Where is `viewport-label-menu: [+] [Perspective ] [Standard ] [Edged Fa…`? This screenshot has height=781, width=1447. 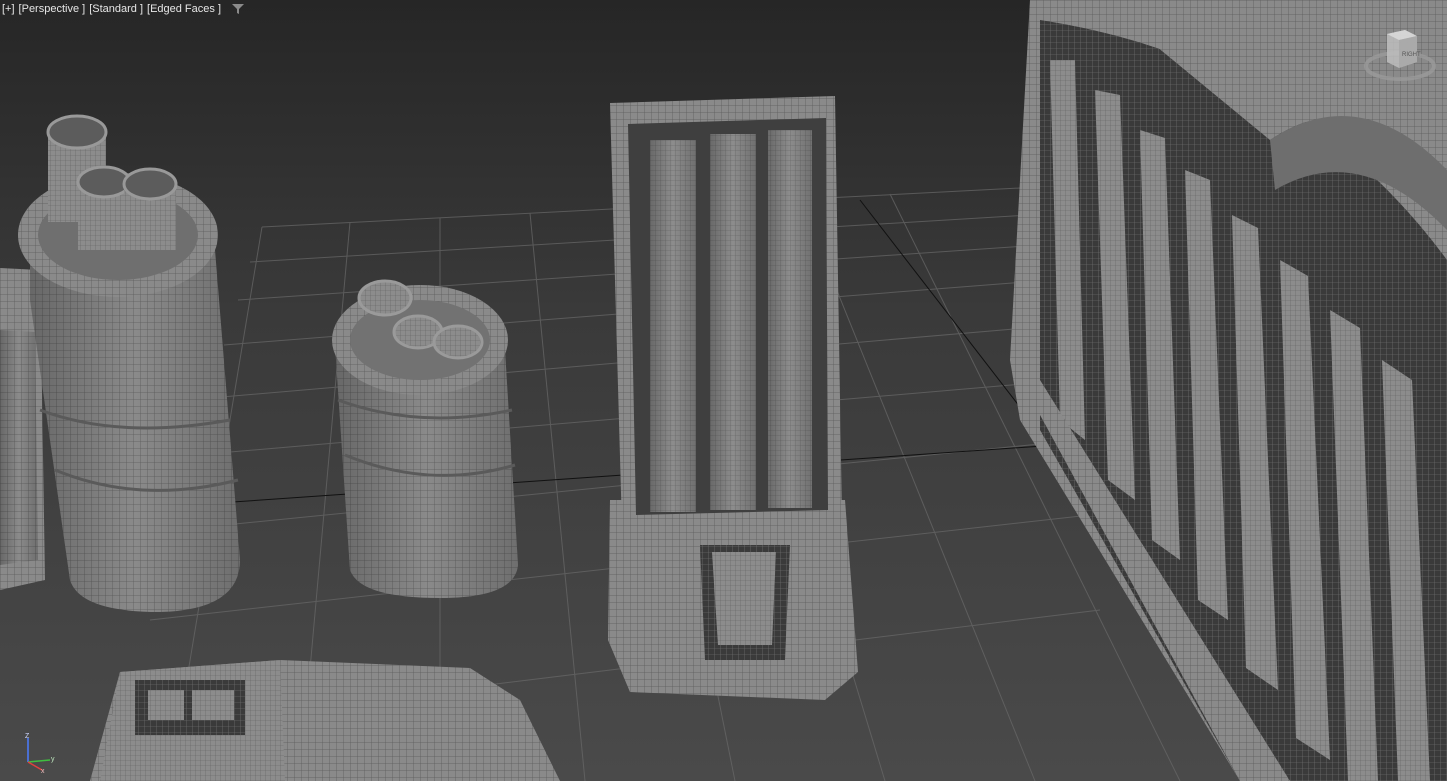 viewport-label-menu: [+] [Perspective ] [Standard ] [Edged Fa… is located at coordinates (123, 9).